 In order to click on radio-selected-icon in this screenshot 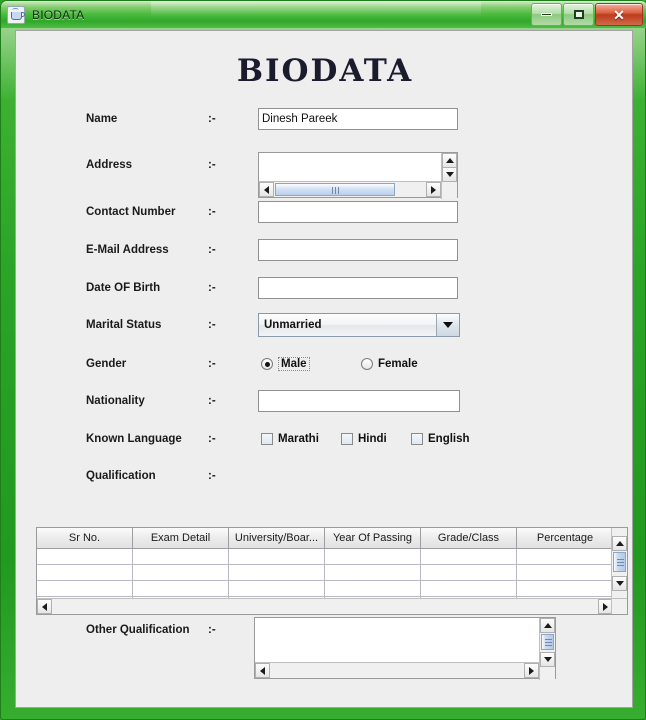, I will do `click(267, 364)`.